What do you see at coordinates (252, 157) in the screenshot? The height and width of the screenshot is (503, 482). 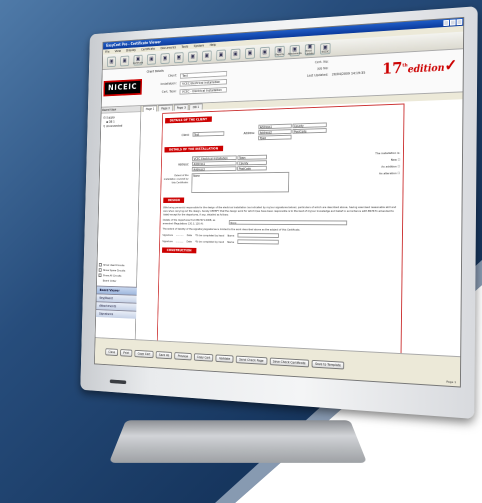 I see `install-town-field: Town` at bounding box center [252, 157].